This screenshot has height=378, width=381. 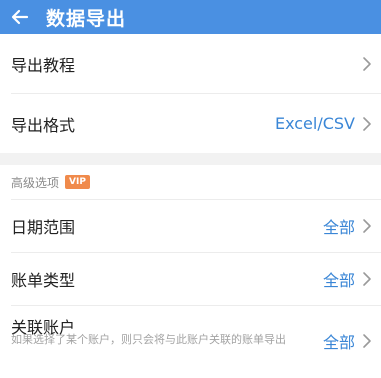 I want to click on date-range-row: 日期范围 全部, so click(x=190, y=226).